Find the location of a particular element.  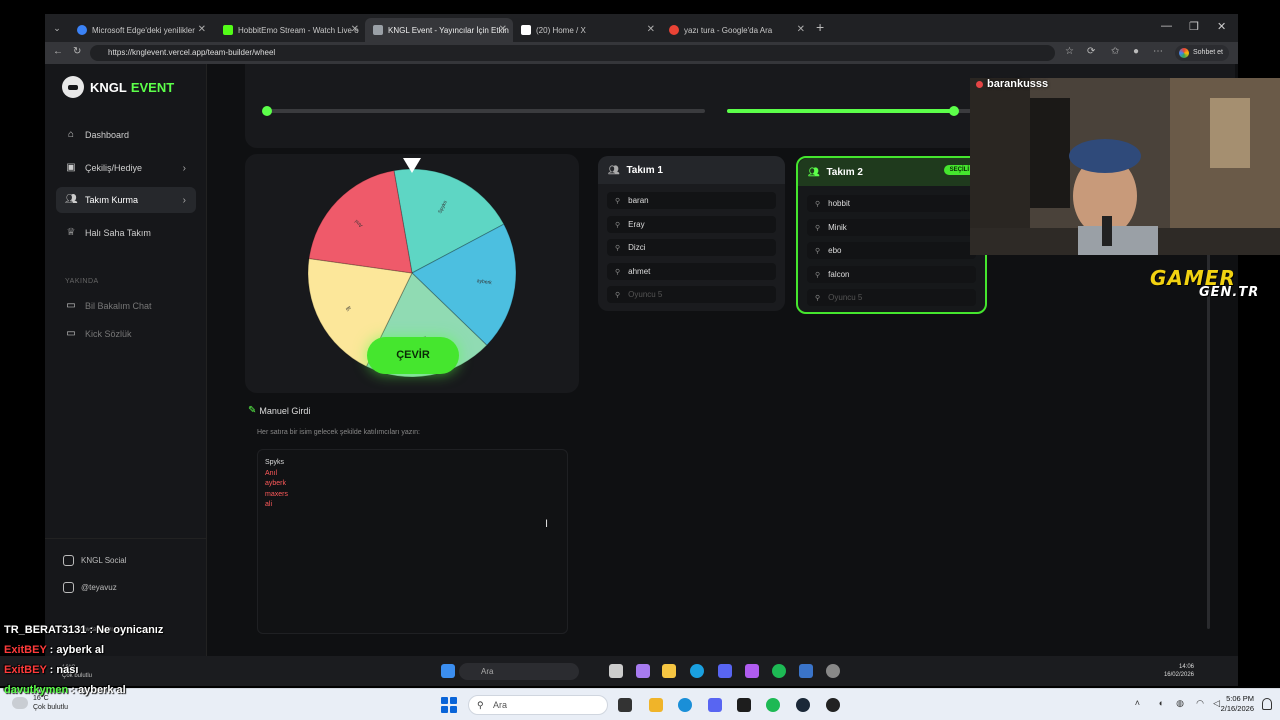

minimize-icon: — is located at coordinates (1166, 26).